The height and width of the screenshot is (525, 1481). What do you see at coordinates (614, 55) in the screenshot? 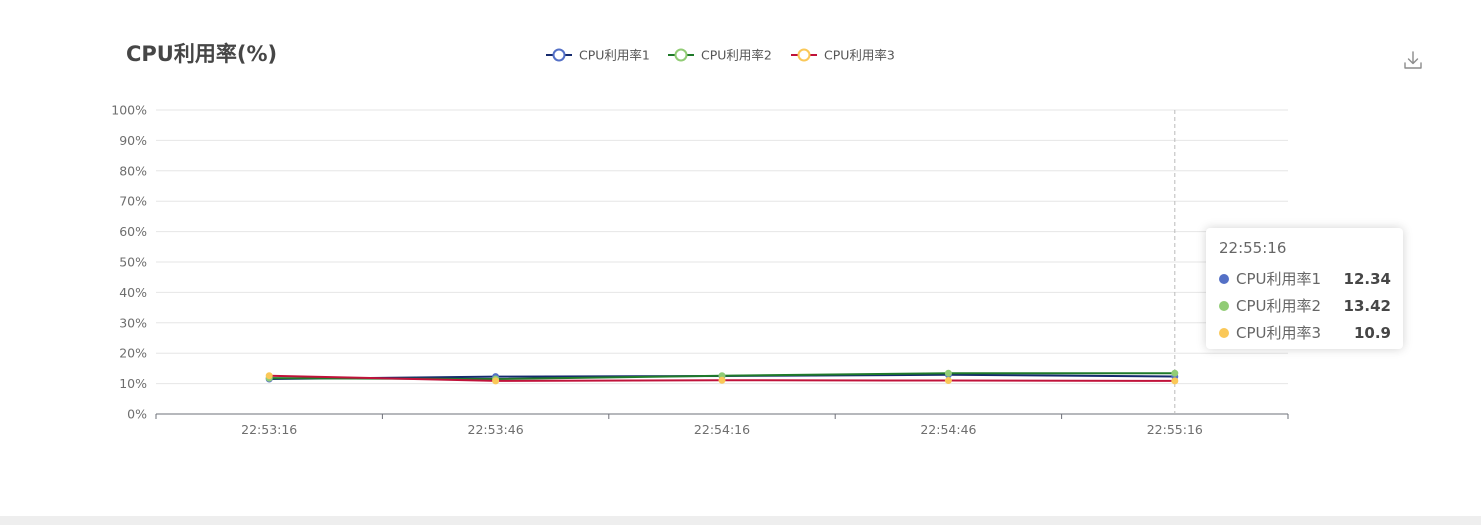
I see `legend-label: CPU利用率1` at bounding box center [614, 55].